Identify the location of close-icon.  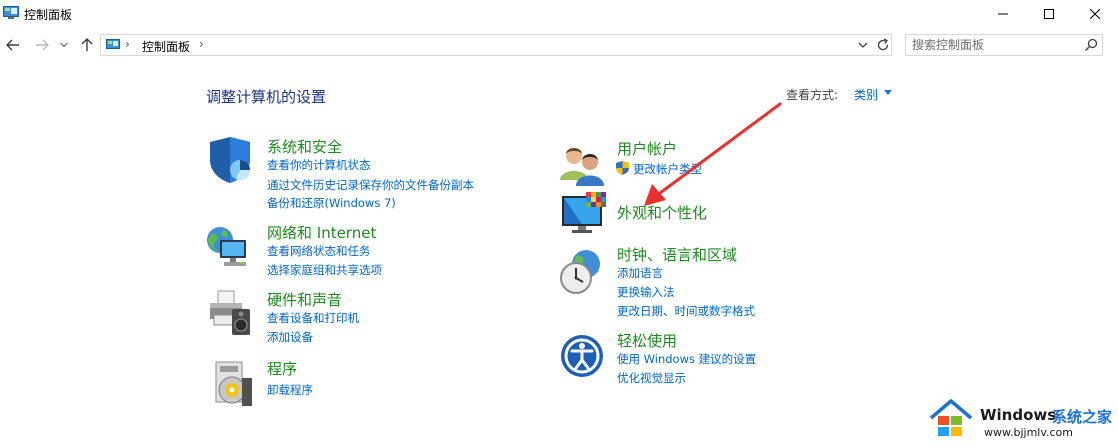
(1095, 14).